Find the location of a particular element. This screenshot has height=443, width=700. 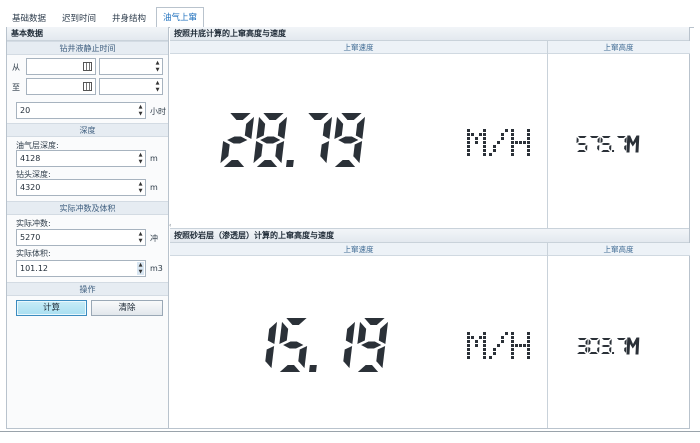

from-date-picker is located at coordinates (61, 66).